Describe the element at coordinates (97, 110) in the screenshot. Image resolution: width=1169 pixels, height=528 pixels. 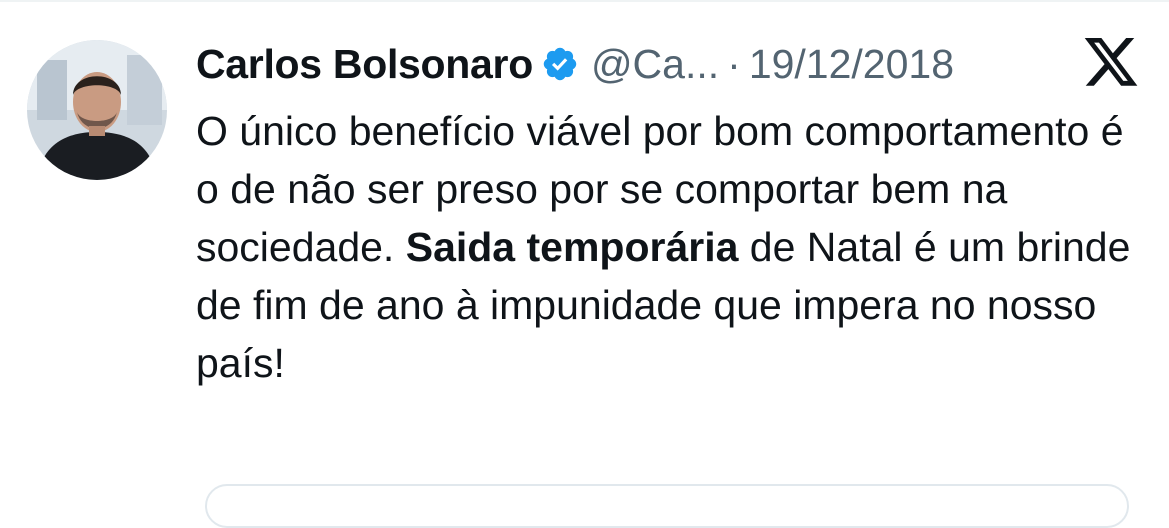
I see `avatar` at that location.